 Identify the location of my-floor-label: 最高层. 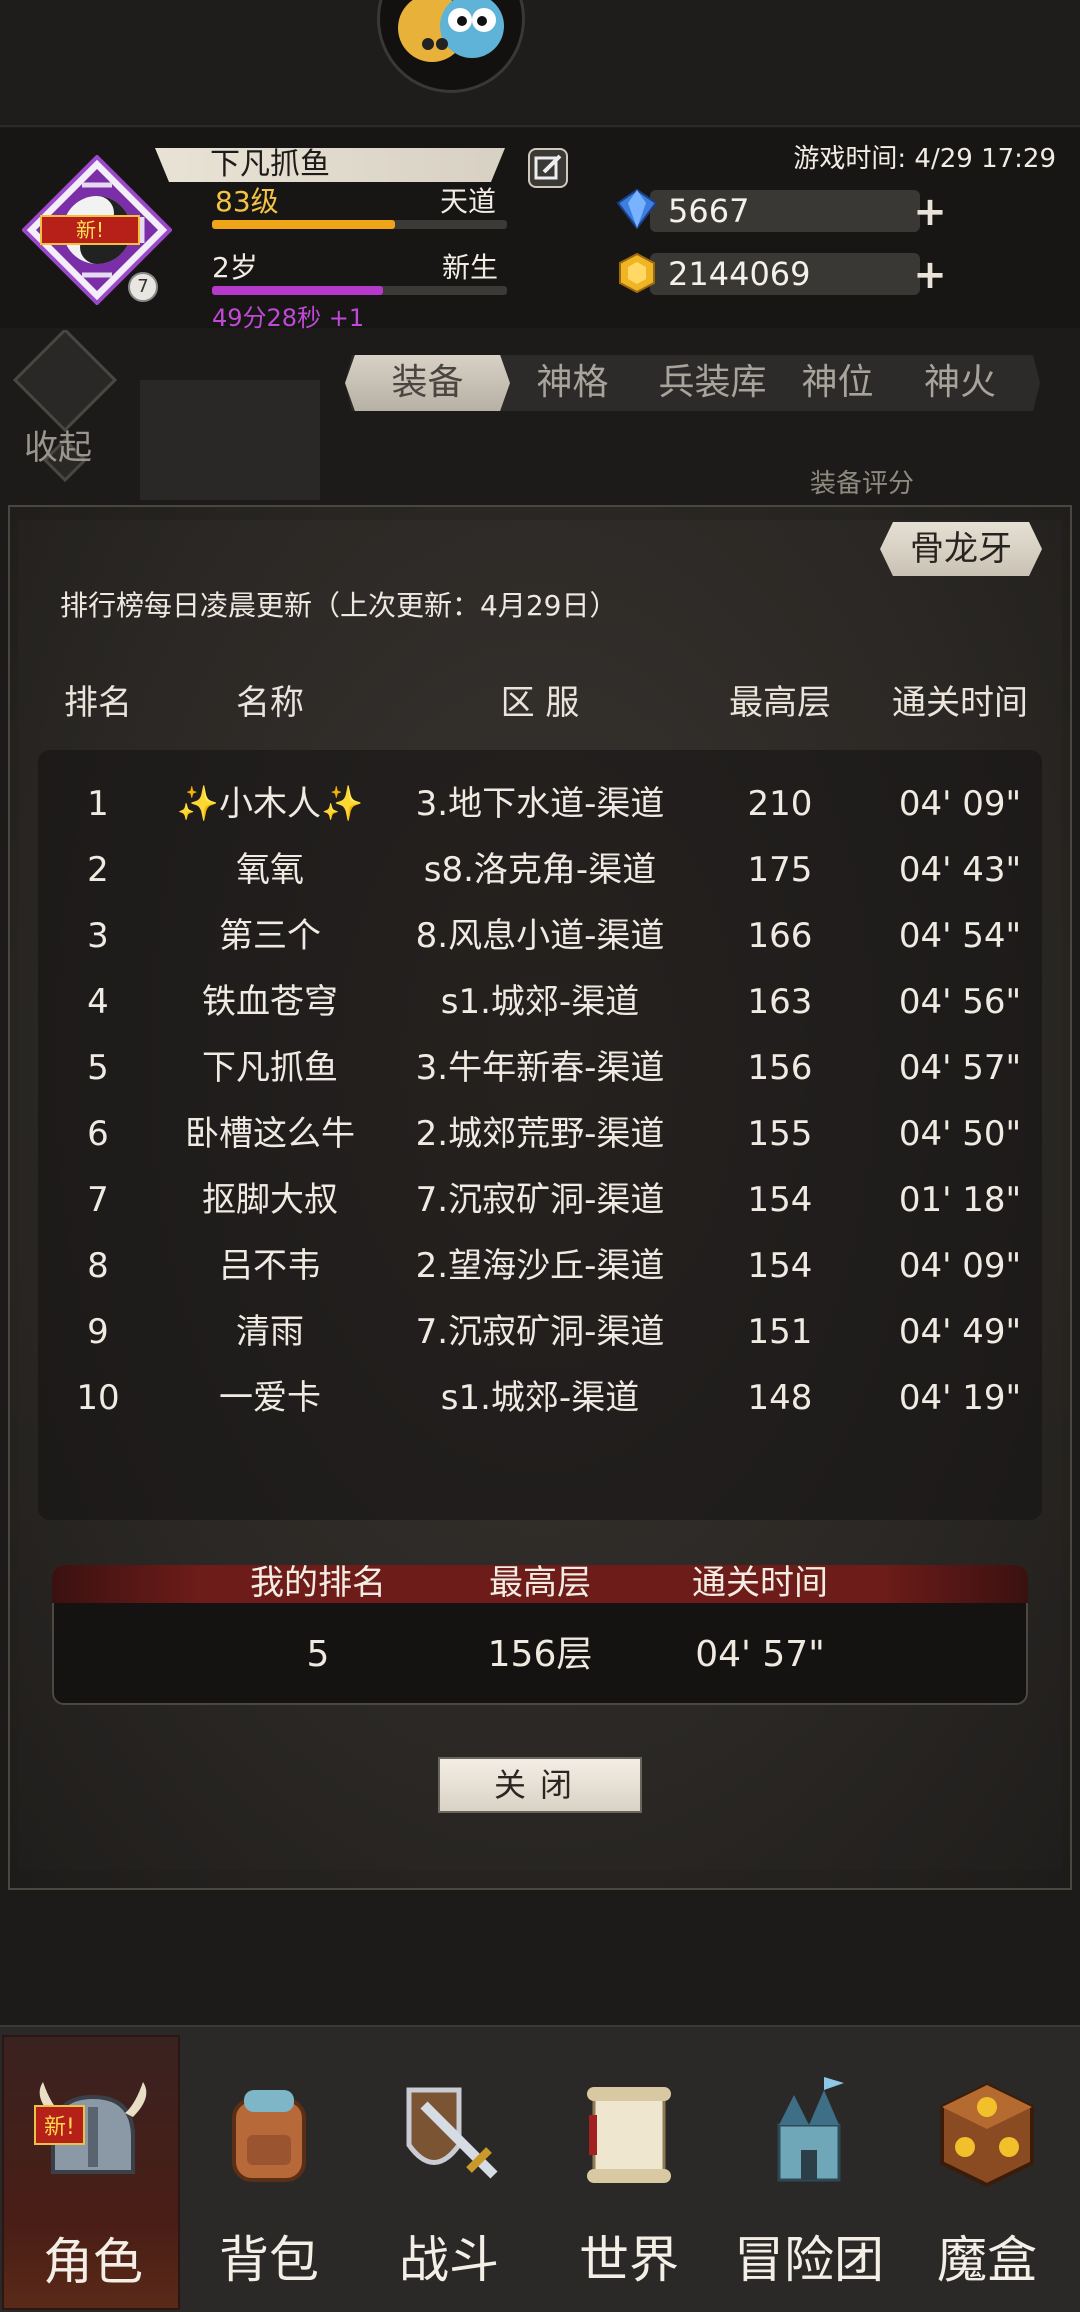
(540, 1583).